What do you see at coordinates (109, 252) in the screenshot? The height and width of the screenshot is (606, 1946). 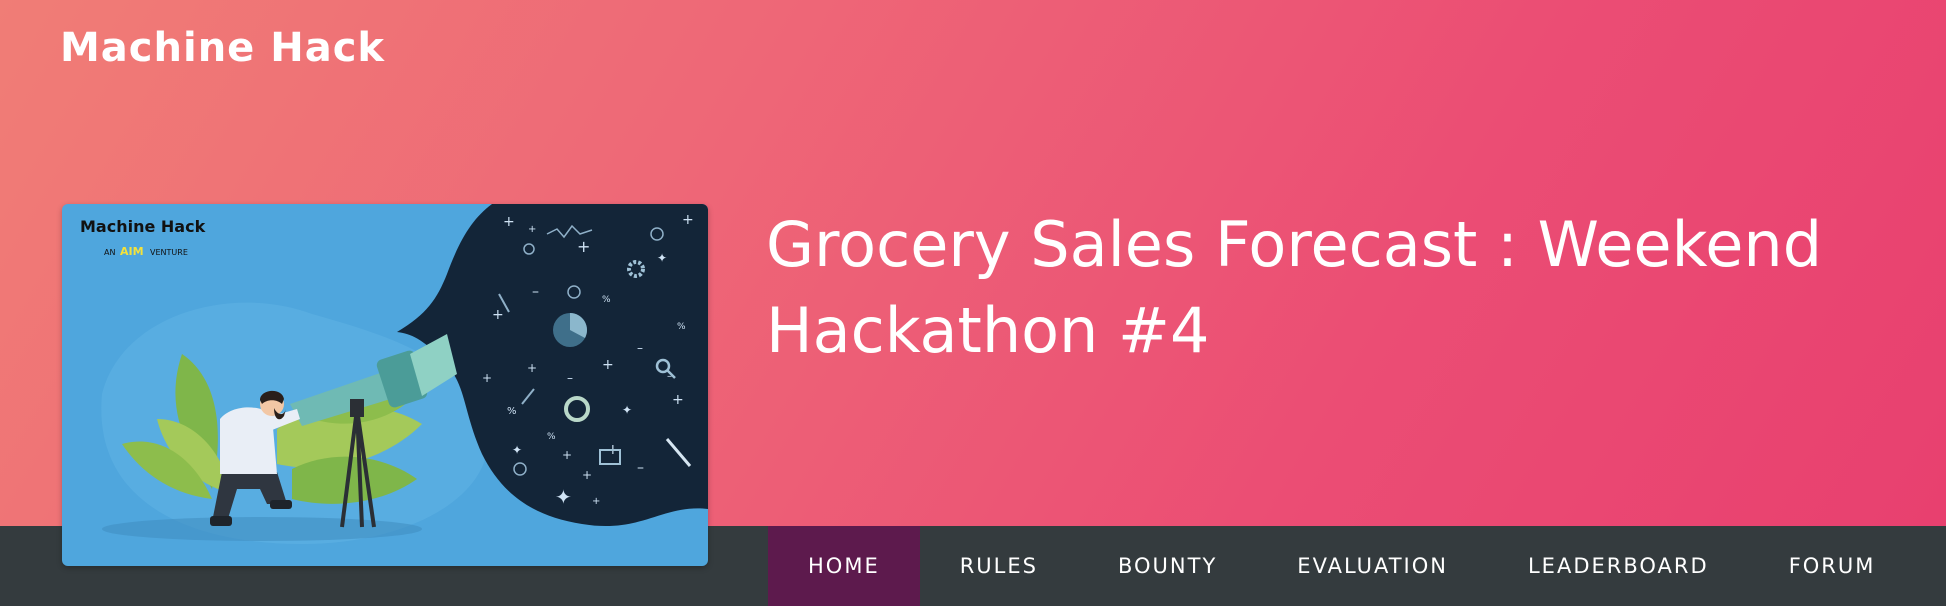 I see `banner-sub-prefix: AN` at bounding box center [109, 252].